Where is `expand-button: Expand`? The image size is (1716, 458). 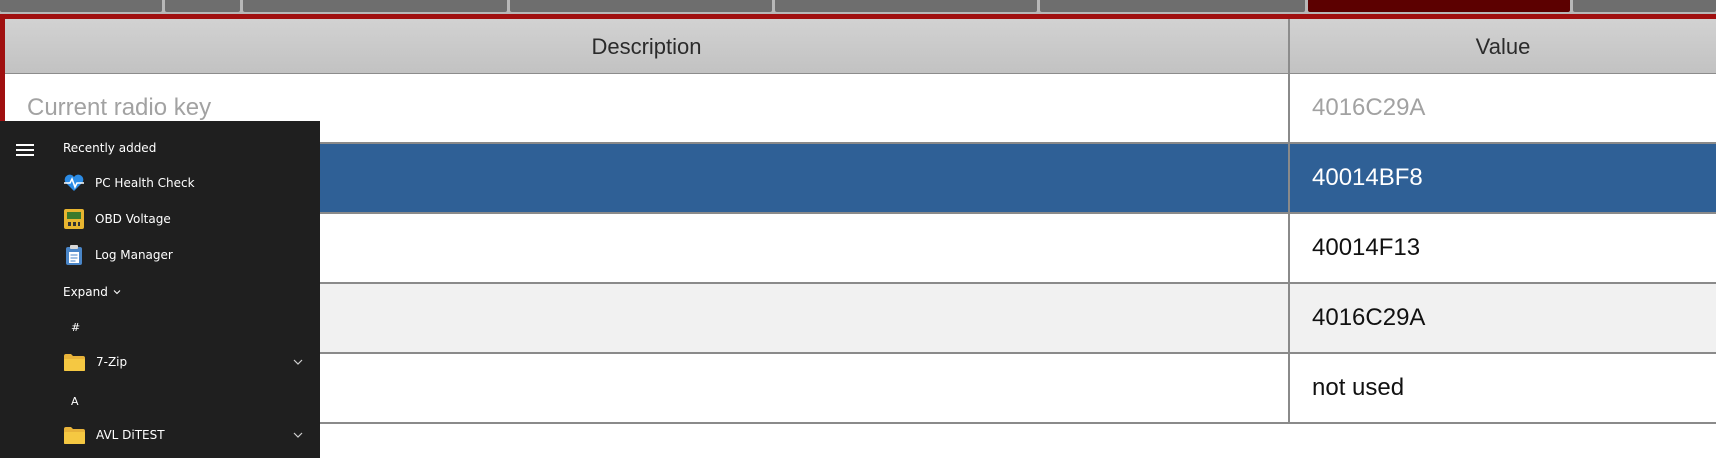 expand-button: Expand is located at coordinates (92, 292).